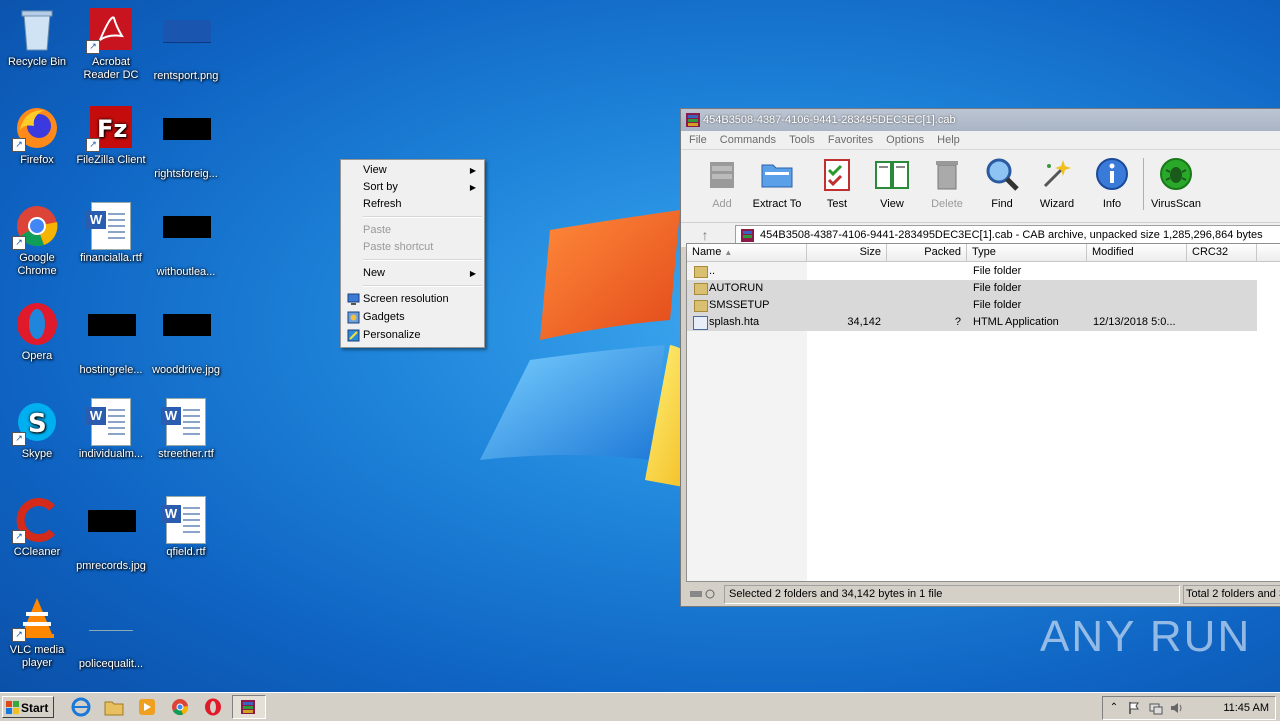  Describe the element at coordinates (947, 175) in the screenshot. I see `trash-icon` at that location.